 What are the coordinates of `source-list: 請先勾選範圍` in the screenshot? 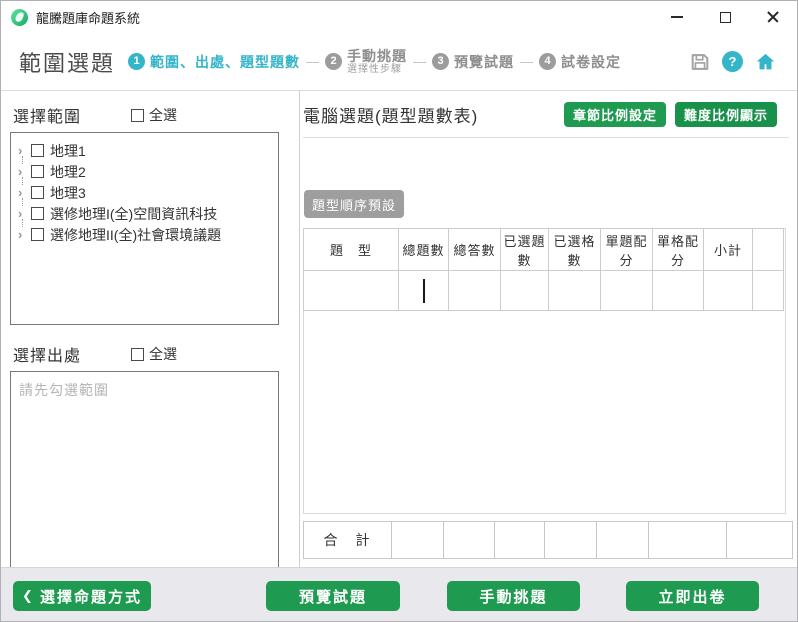 It's located at (144, 470).